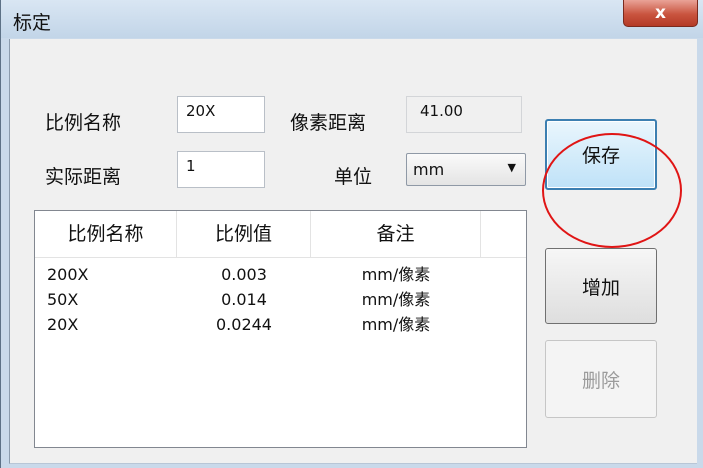 The width and height of the screenshot is (703, 468). I want to click on table-header: 比例名称 比例值 备注, so click(280, 234).